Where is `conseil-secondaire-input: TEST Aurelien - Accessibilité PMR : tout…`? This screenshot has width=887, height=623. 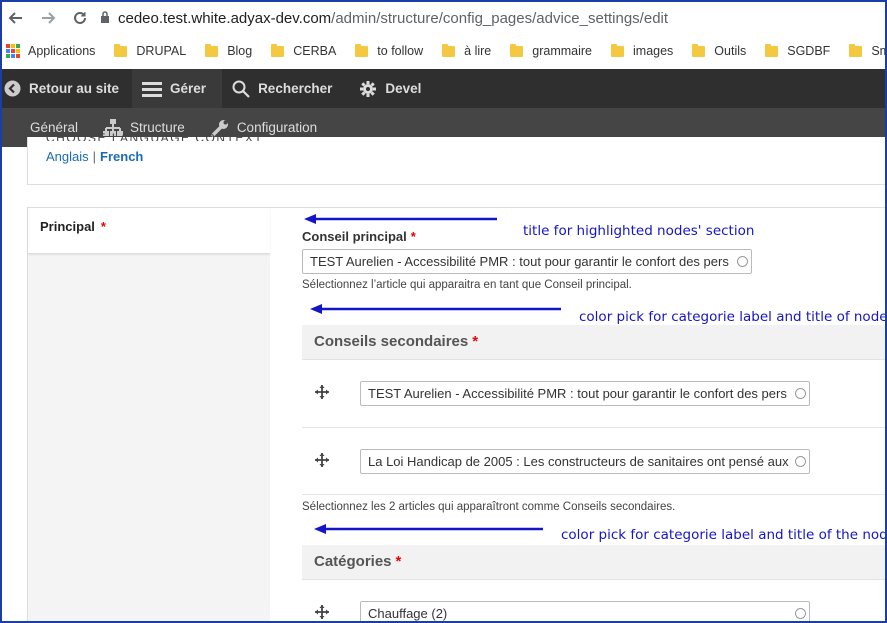
conseil-secondaire-input: TEST Aurelien - Accessibilité PMR : tout… is located at coordinates (585, 393).